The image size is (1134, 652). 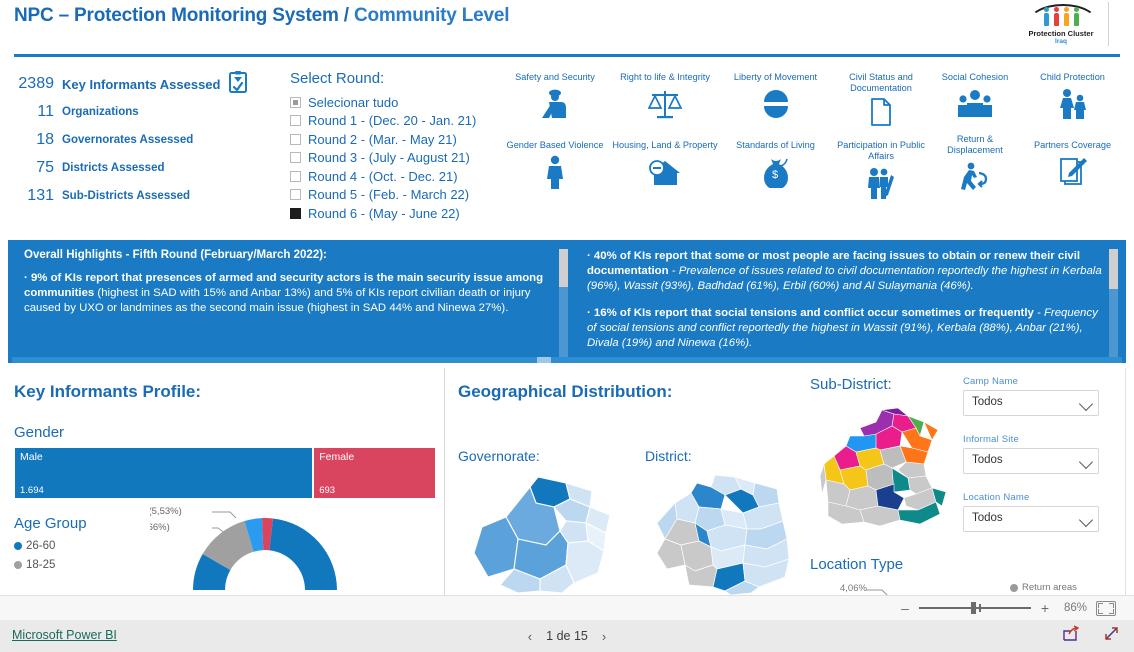 I want to click on banner-horizontal-scrollbar, so click(x=567, y=360).